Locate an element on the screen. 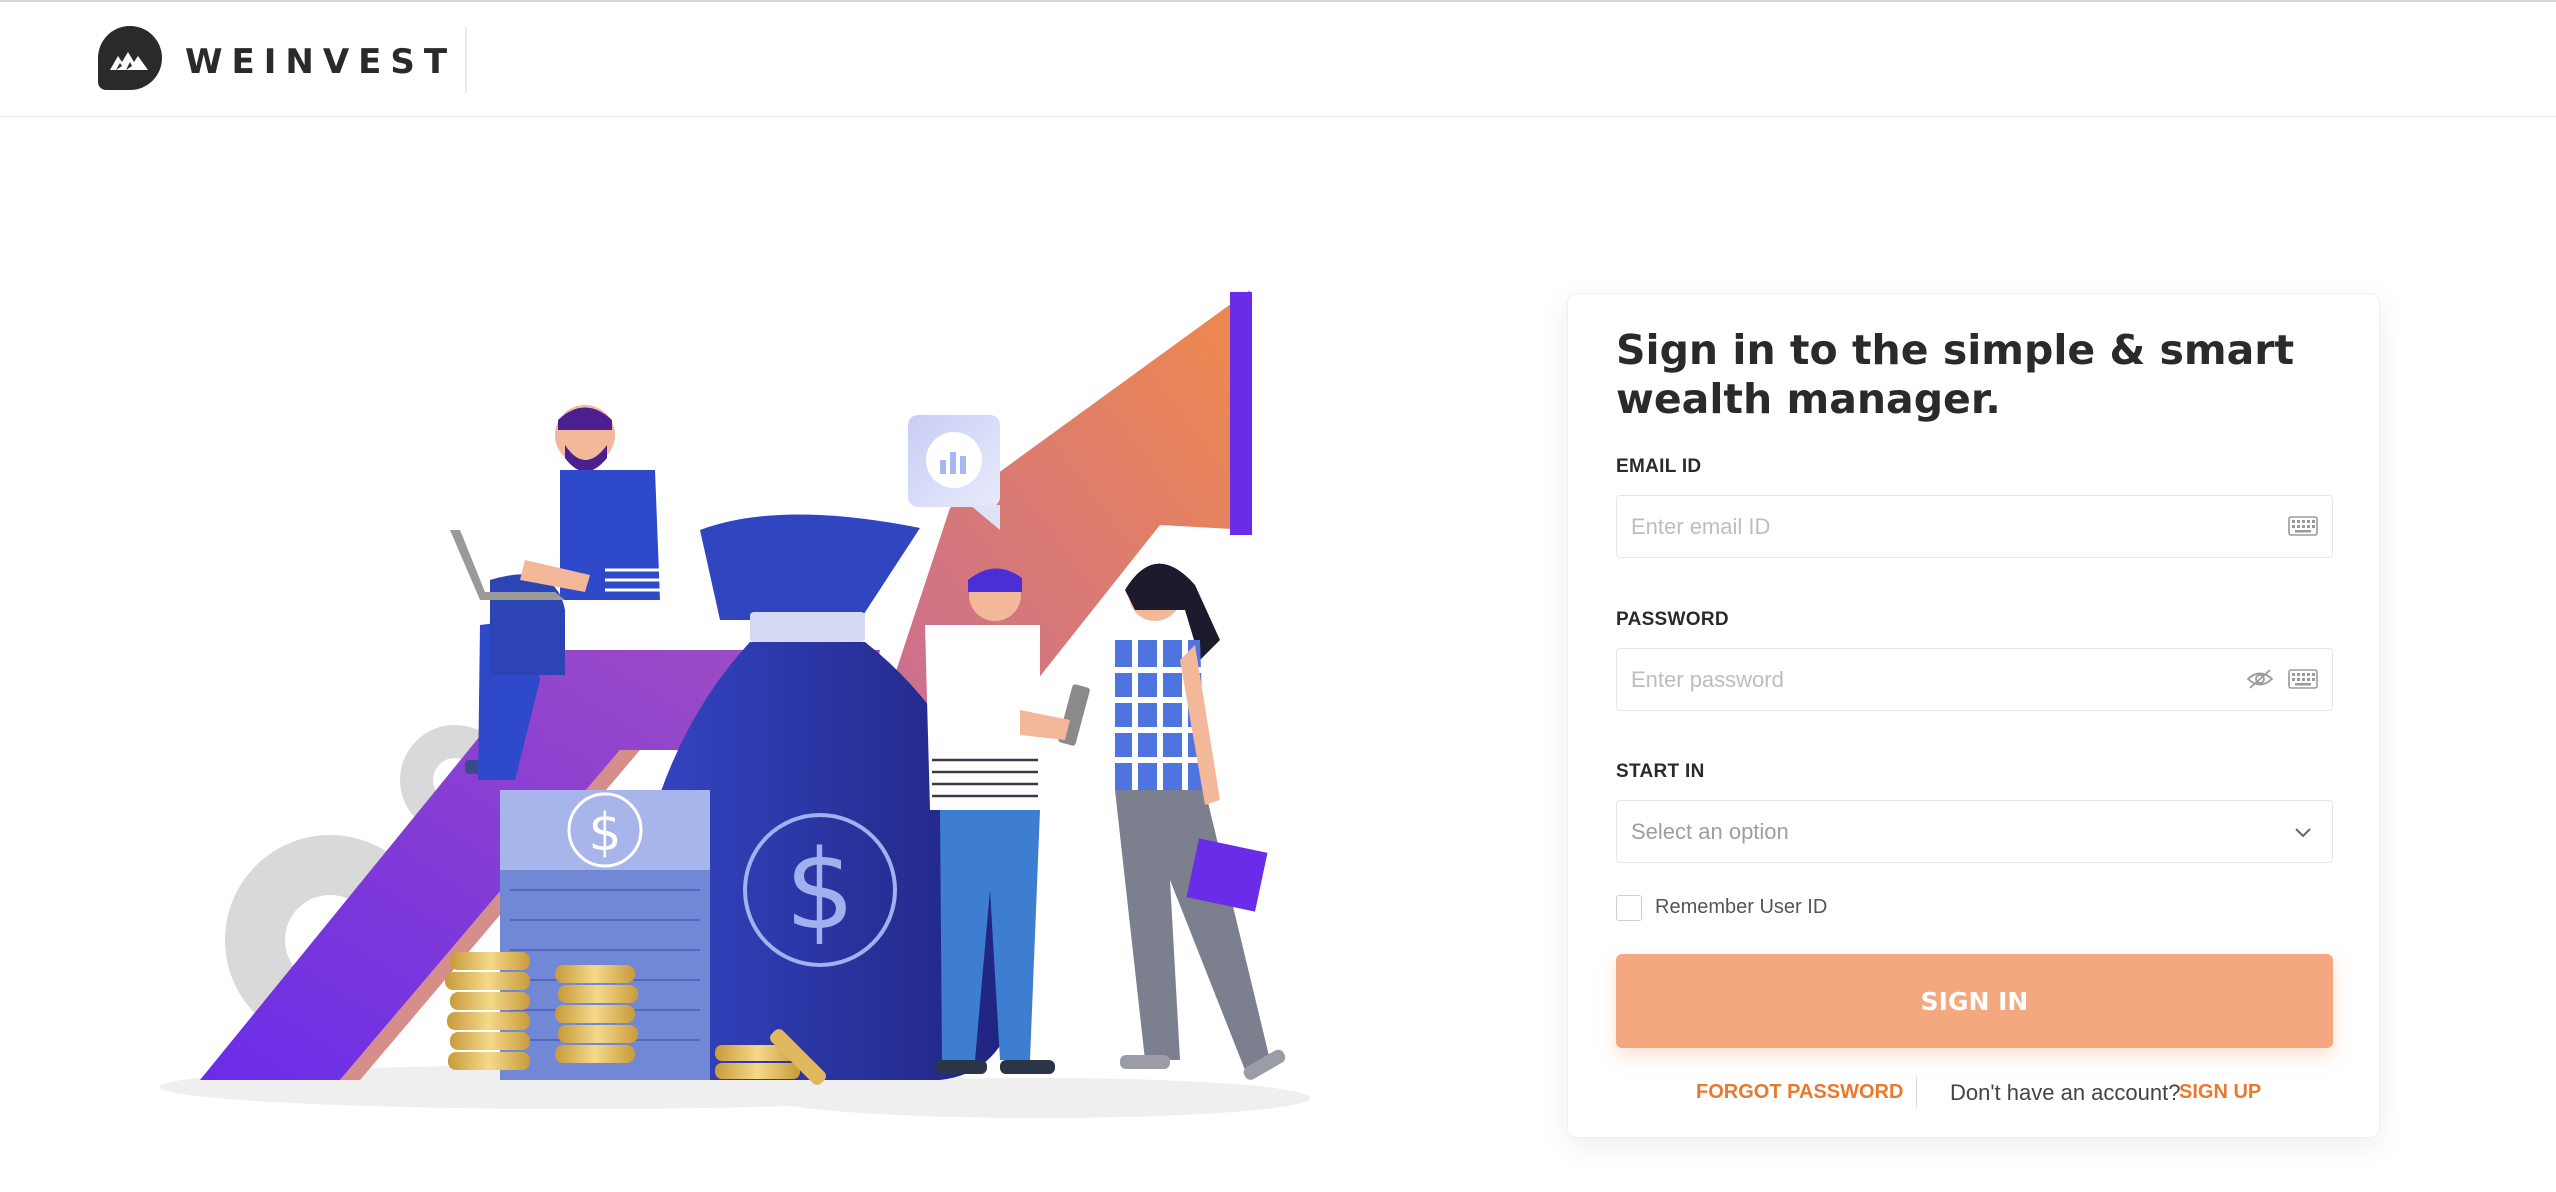 This screenshot has height=1192, width=2556. remember-checkbox is located at coordinates (1629, 908).